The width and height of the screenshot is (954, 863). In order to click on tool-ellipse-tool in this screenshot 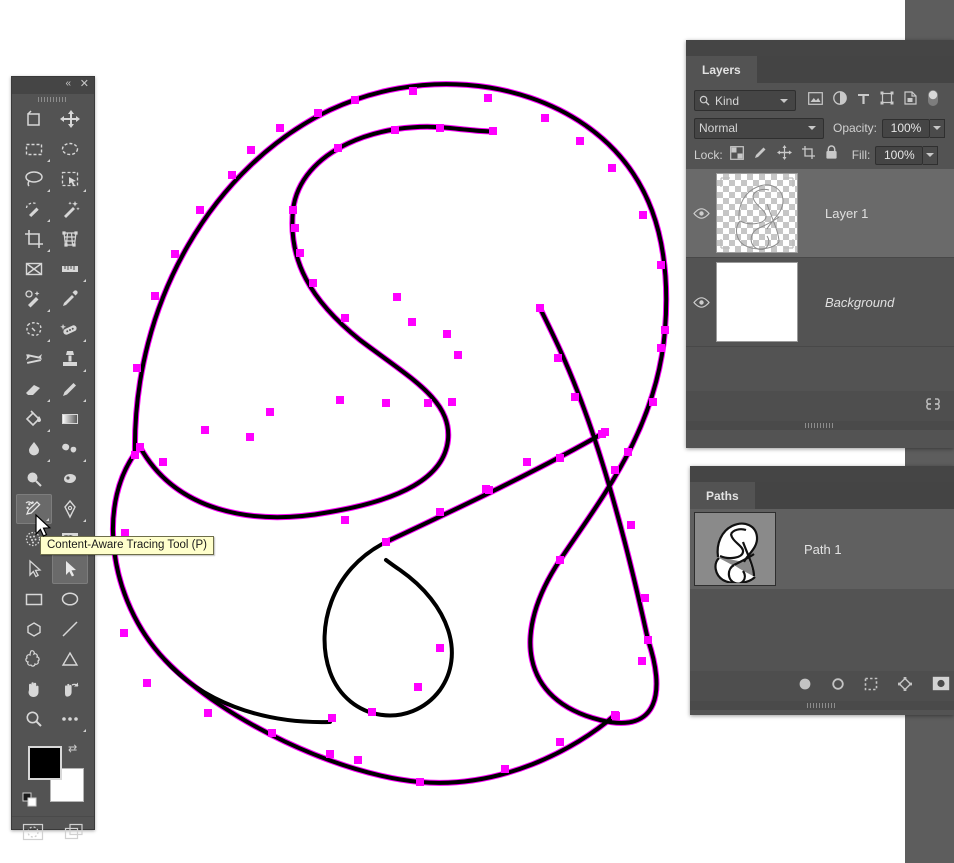, I will do `click(70, 599)`.